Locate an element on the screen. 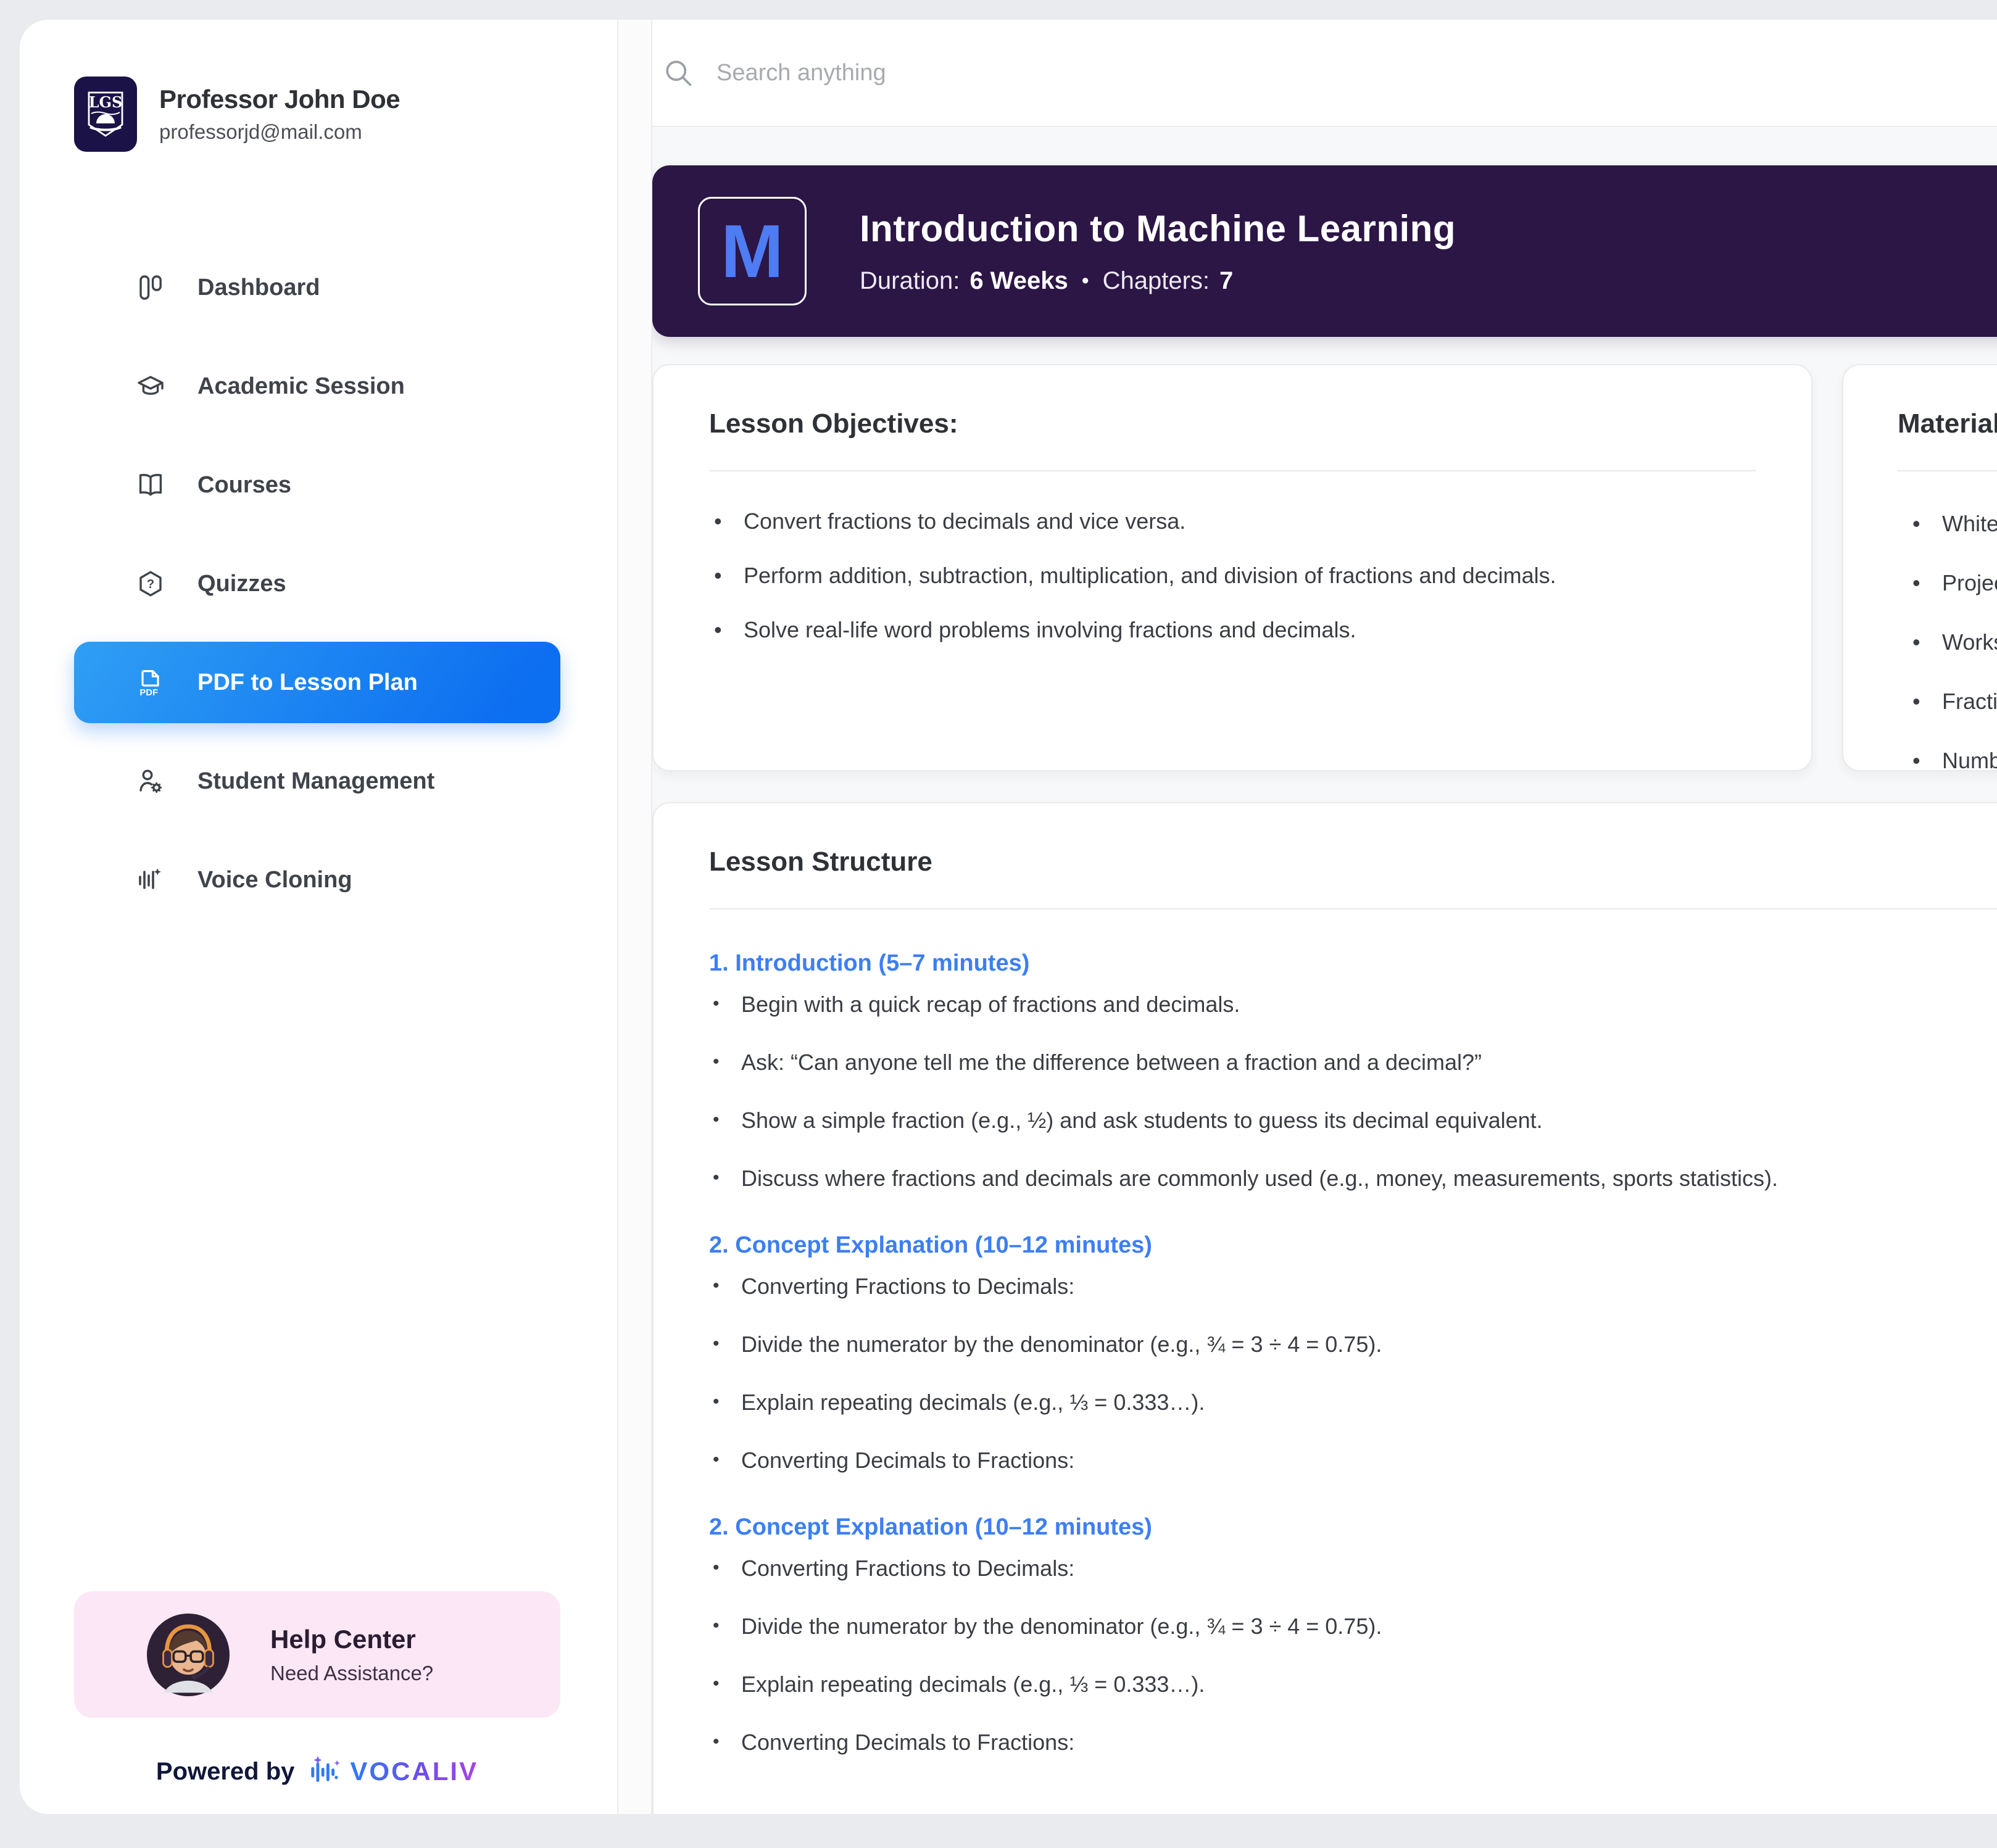 This screenshot has height=1848, width=1997. sidebar-item-dashboard: Dashboard is located at coordinates (317, 288).